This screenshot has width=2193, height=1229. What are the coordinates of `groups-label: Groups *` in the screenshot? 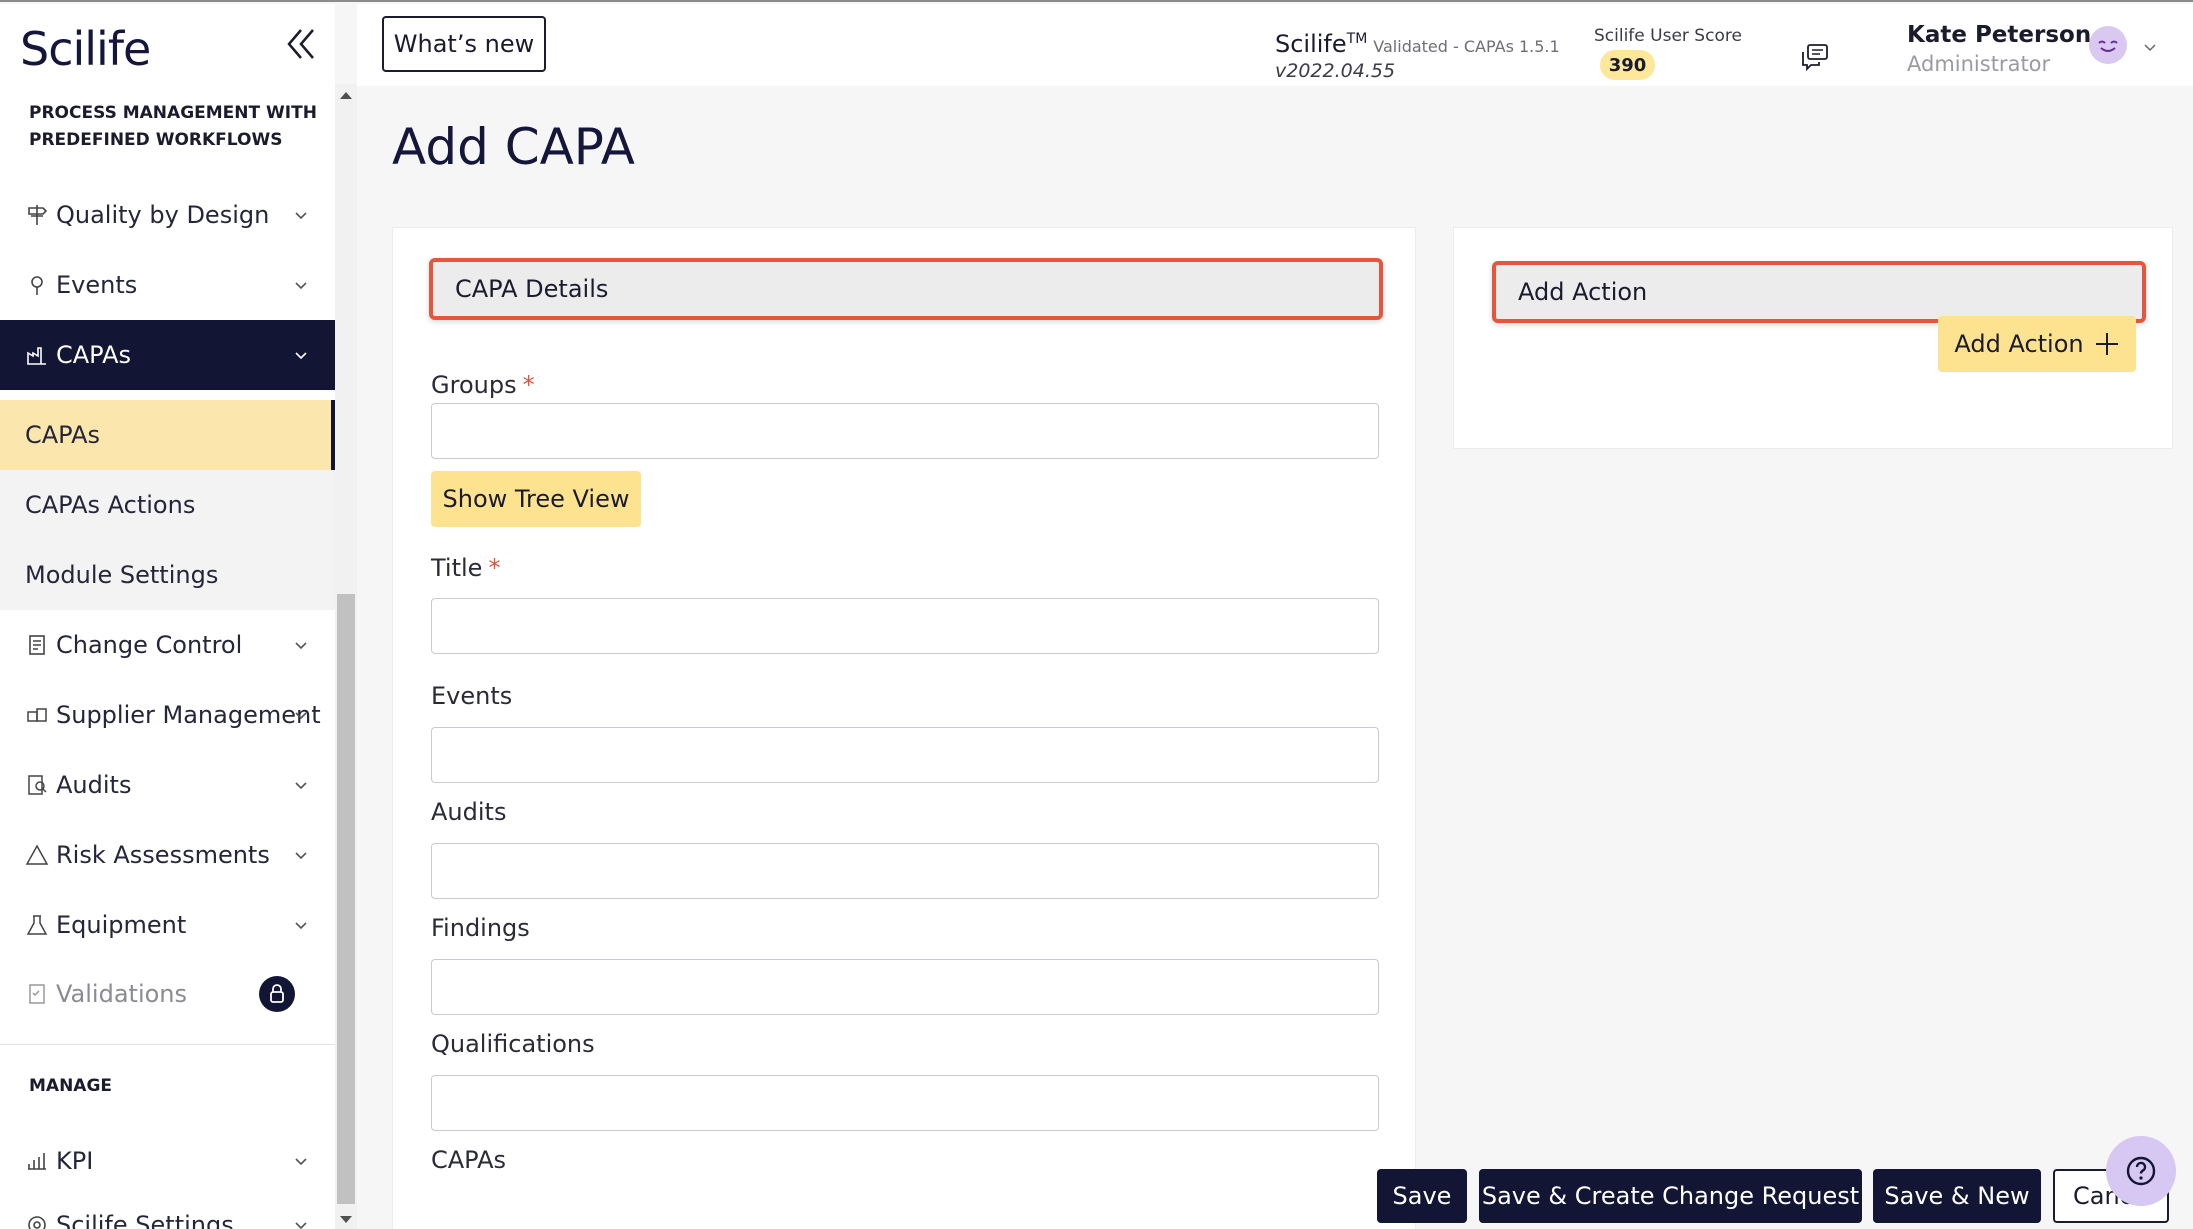 It's located at (483, 385).